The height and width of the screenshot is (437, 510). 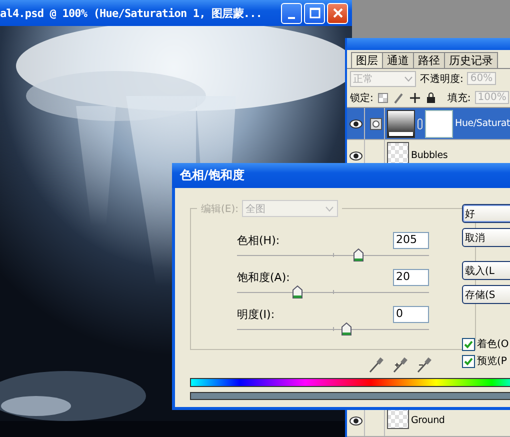 I want to click on minimize-icon, so click(x=291, y=17).